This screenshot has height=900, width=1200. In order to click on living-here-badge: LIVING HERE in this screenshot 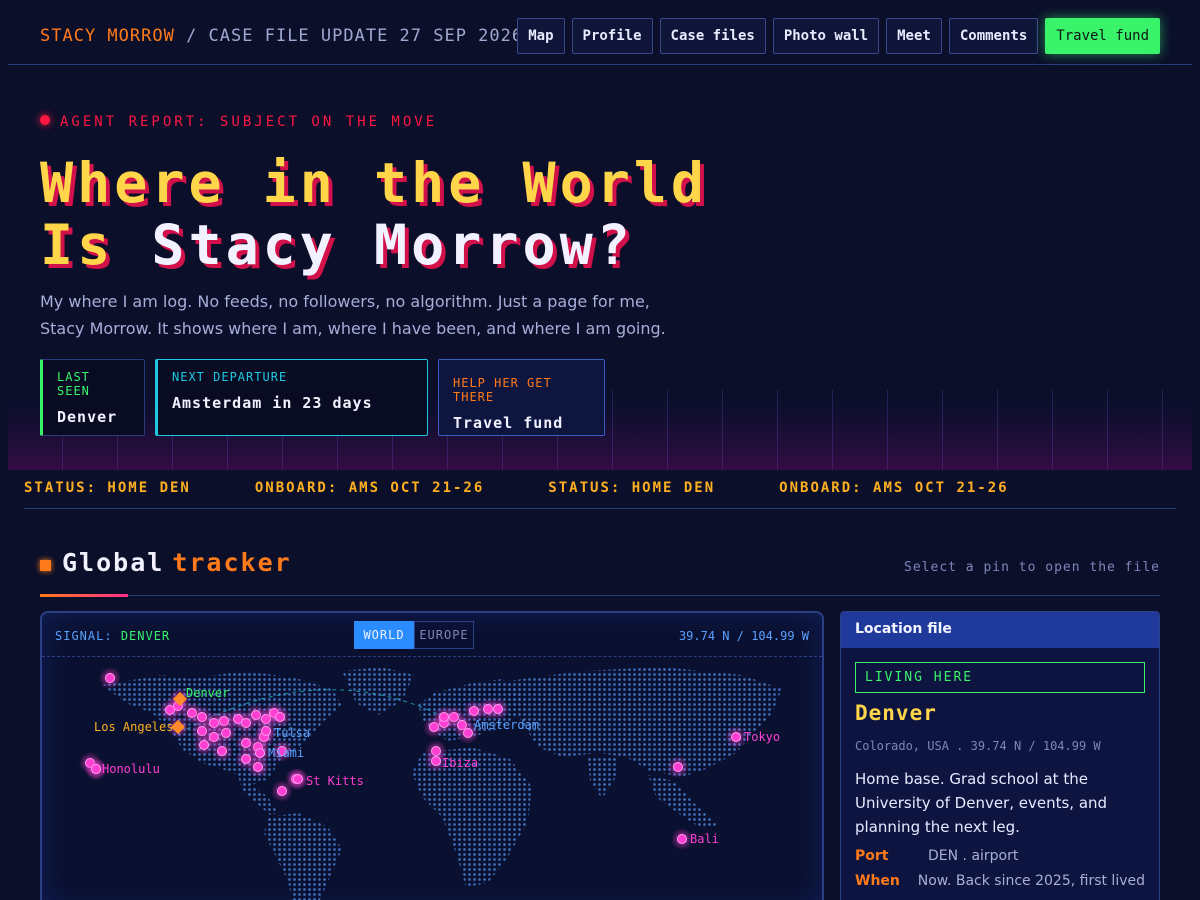, I will do `click(1000, 677)`.